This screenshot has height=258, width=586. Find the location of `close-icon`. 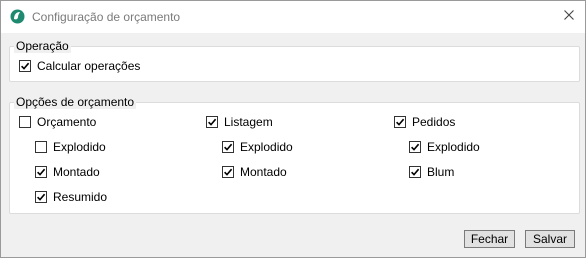

close-icon is located at coordinates (569, 16).